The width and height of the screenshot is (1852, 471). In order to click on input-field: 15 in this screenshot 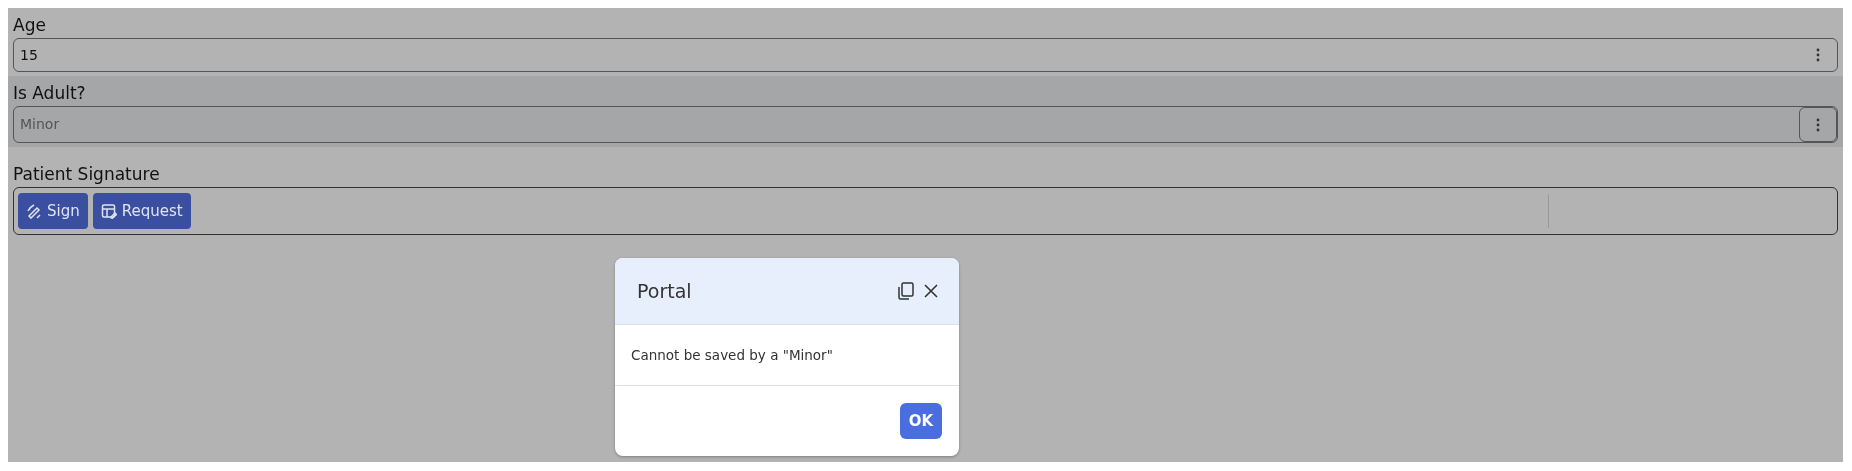, I will do `click(925, 55)`.